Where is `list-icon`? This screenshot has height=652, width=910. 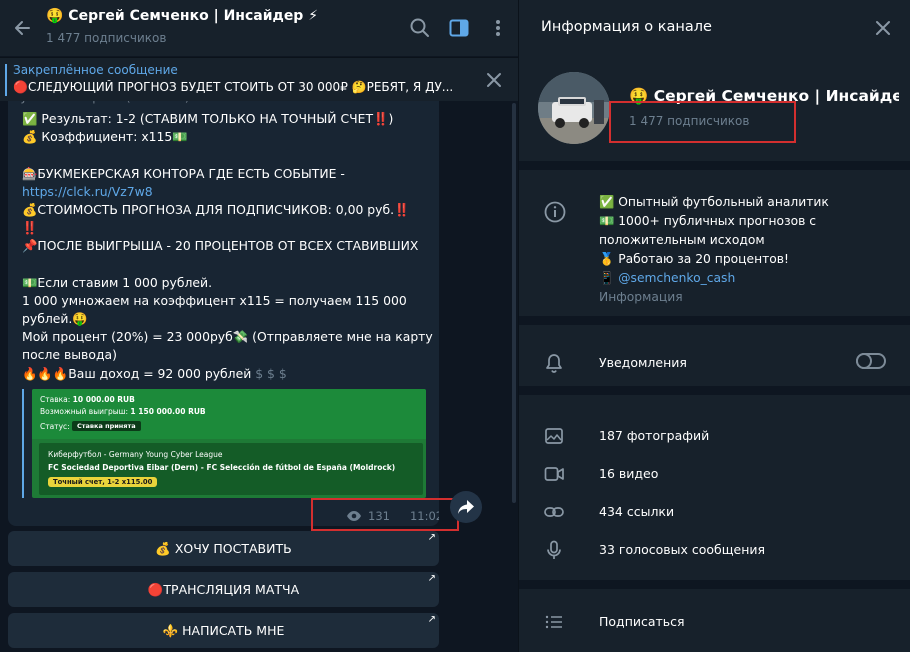 list-icon is located at coordinates (554, 622).